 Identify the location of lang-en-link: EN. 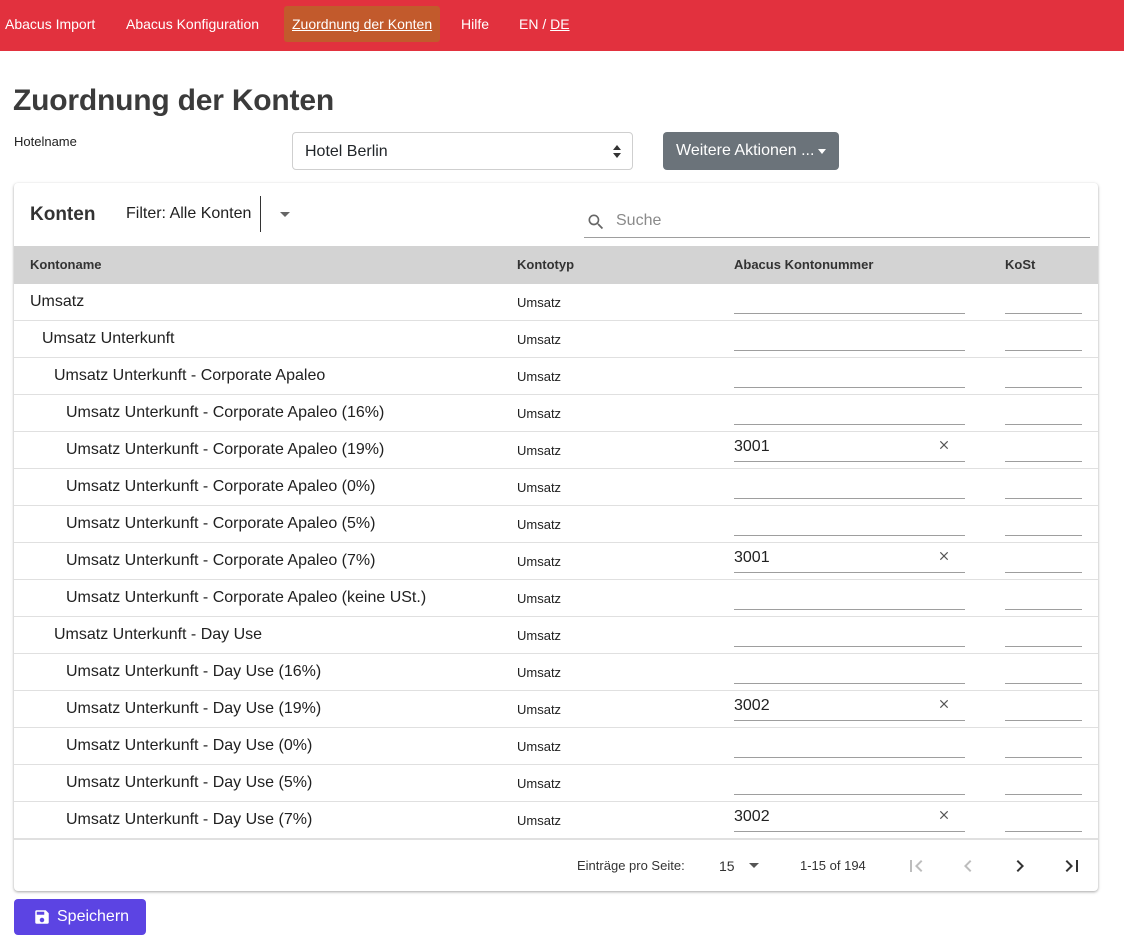
(528, 24).